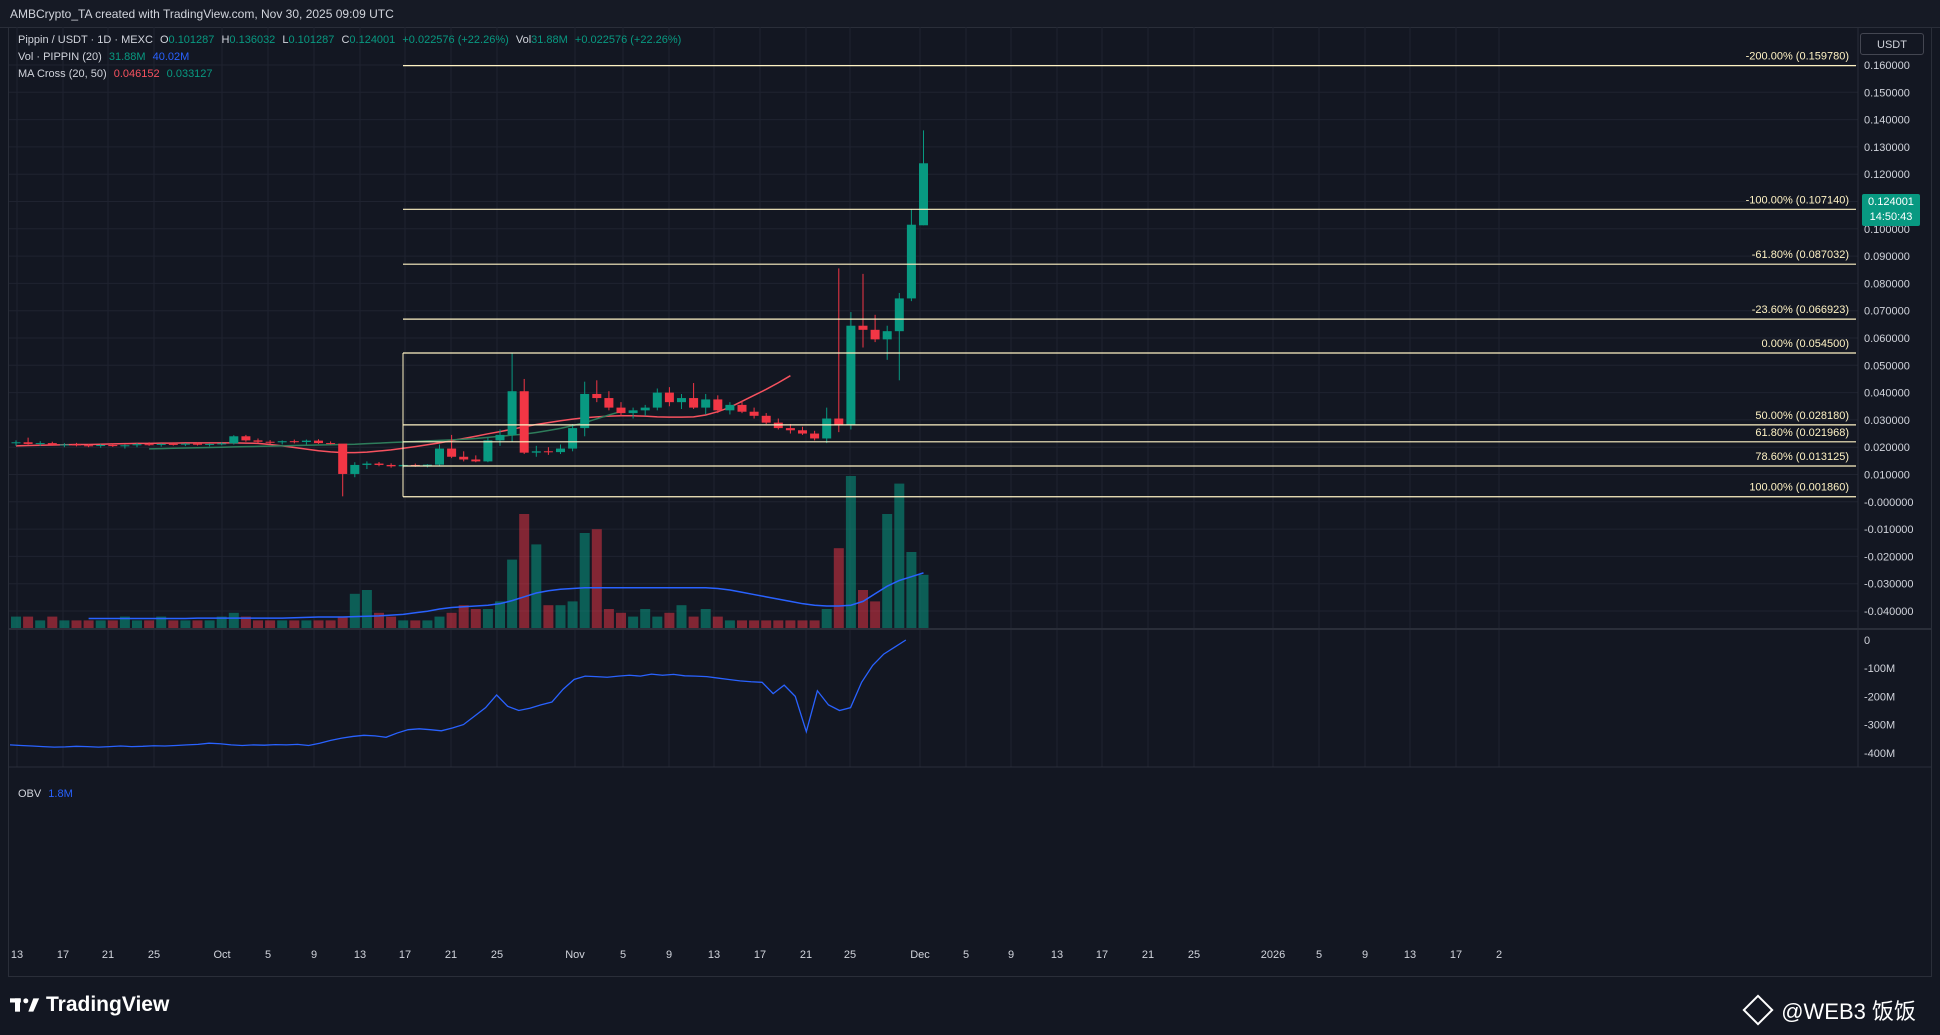 The width and height of the screenshot is (1940, 1035). Describe the element at coordinates (1805, 344) in the screenshot. I see `fib-level-label: 0.00% (0.054500)` at that location.